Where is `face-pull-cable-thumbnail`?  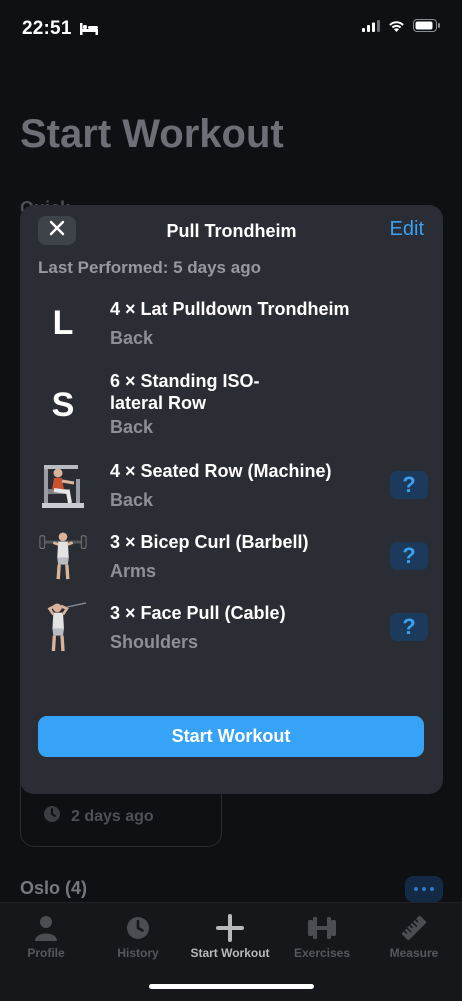 face-pull-cable-thumbnail is located at coordinates (63, 627).